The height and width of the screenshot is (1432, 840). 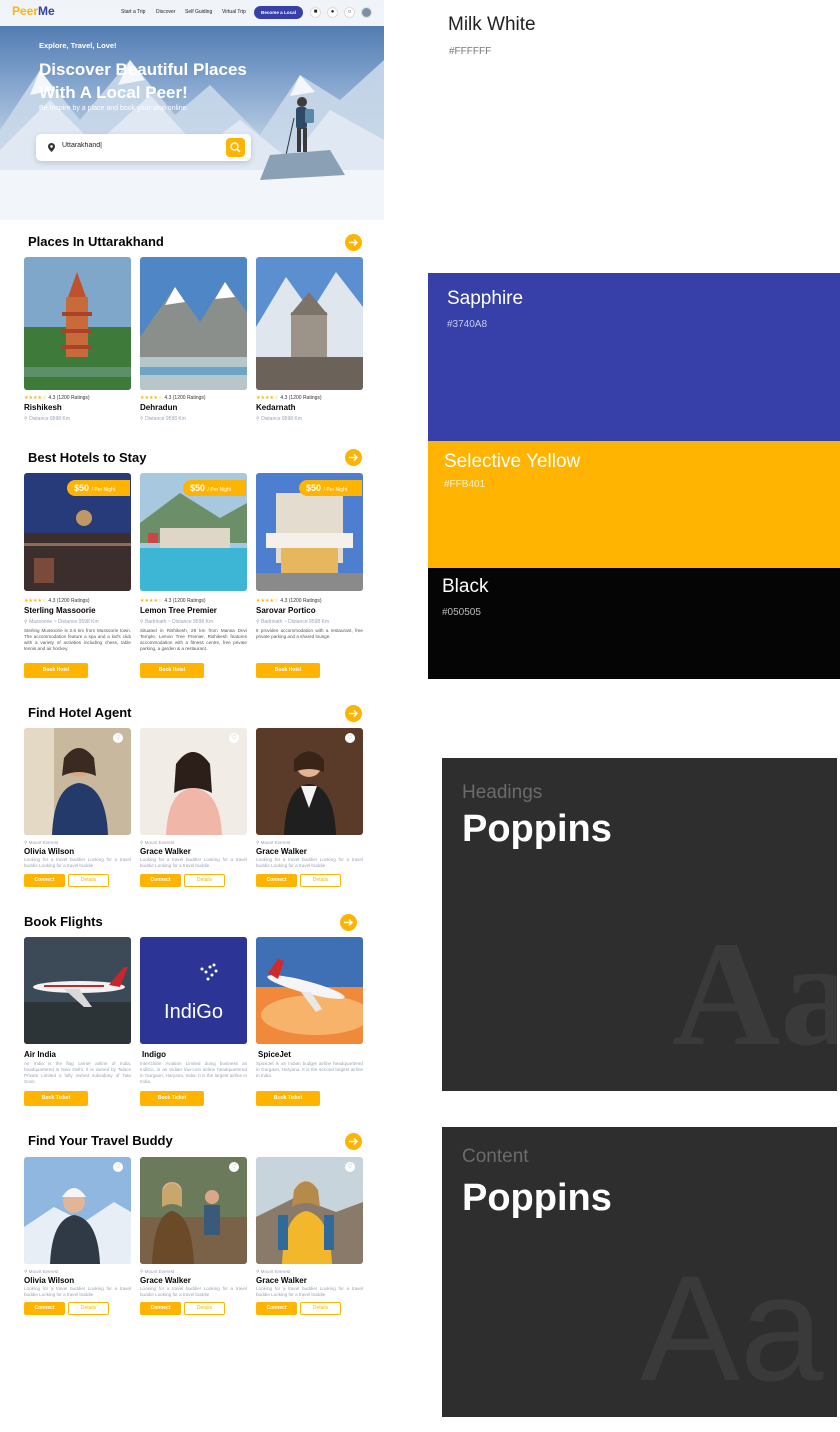 I want to click on airline-name: Indigo, so click(x=154, y=1054).